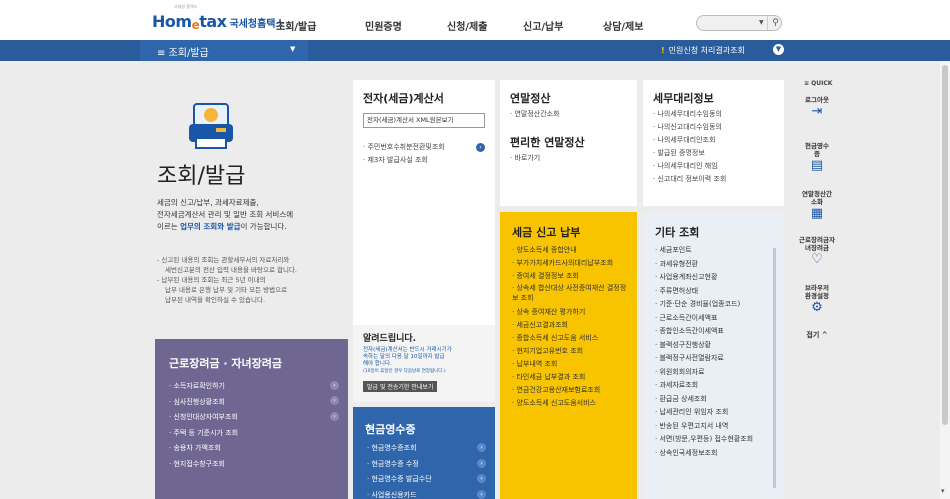 Image resolution: width=950 pixels, height=499 pixels. I want to click on quick-cash-receipt: 현금영수증 ▤, so click(817, 157).